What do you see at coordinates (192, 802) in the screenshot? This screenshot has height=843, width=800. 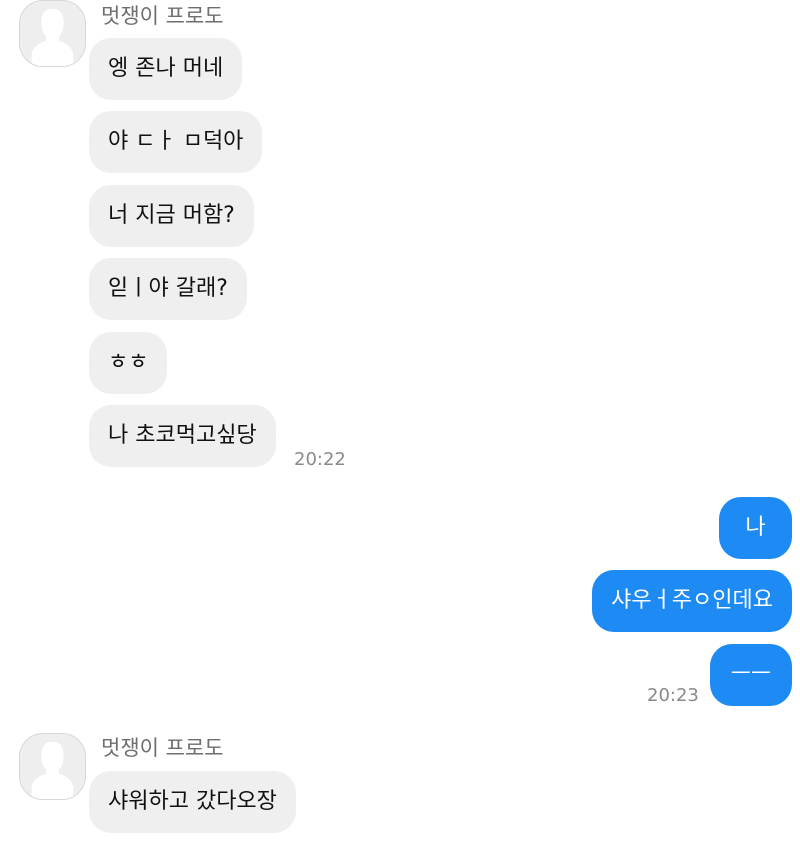 I see `message-bubble: 샤워하고 갔다오장` at bounding box center [192, 802].